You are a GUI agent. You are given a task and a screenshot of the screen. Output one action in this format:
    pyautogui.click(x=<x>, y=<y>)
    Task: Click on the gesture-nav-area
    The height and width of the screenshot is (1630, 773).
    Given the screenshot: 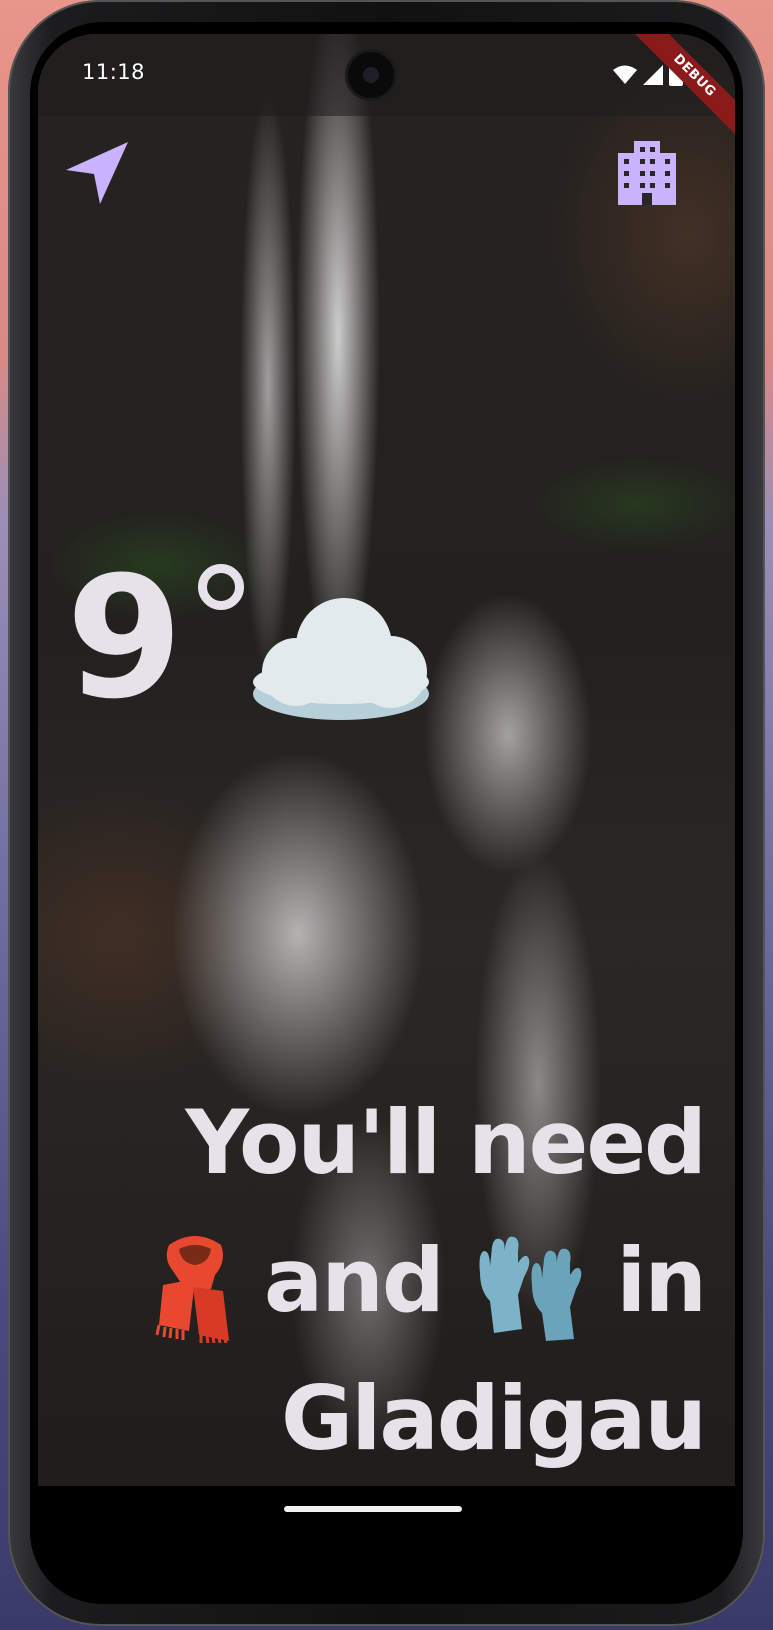 What is the action you would take?
    pyautogui.click(x=386, y=1516)
    